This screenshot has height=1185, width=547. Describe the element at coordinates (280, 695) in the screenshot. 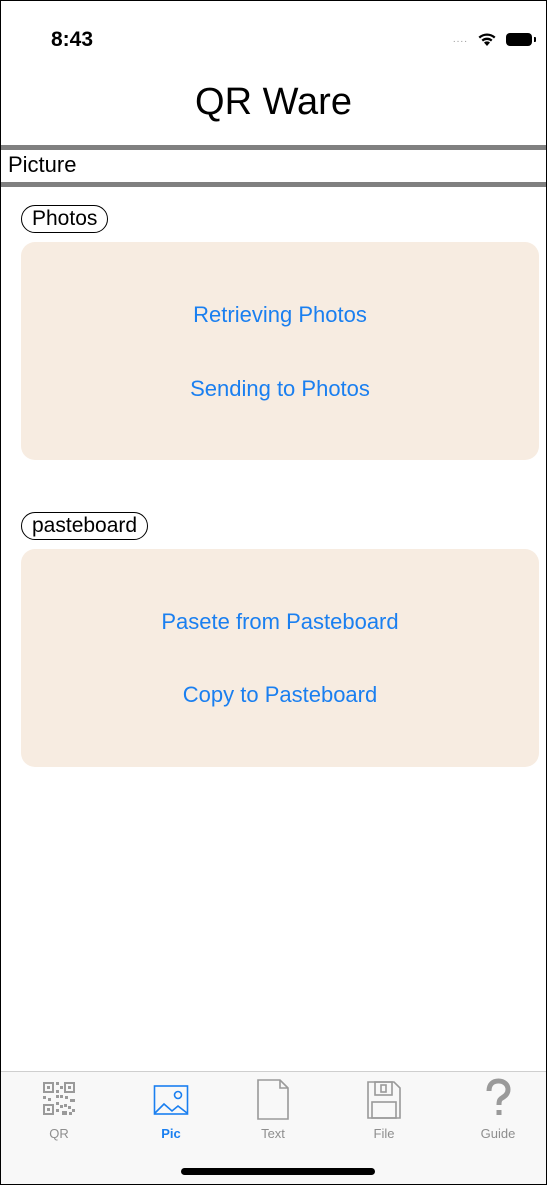

I see `copy-to-pasteboard-button: Copy to Pasteboard` at that location.